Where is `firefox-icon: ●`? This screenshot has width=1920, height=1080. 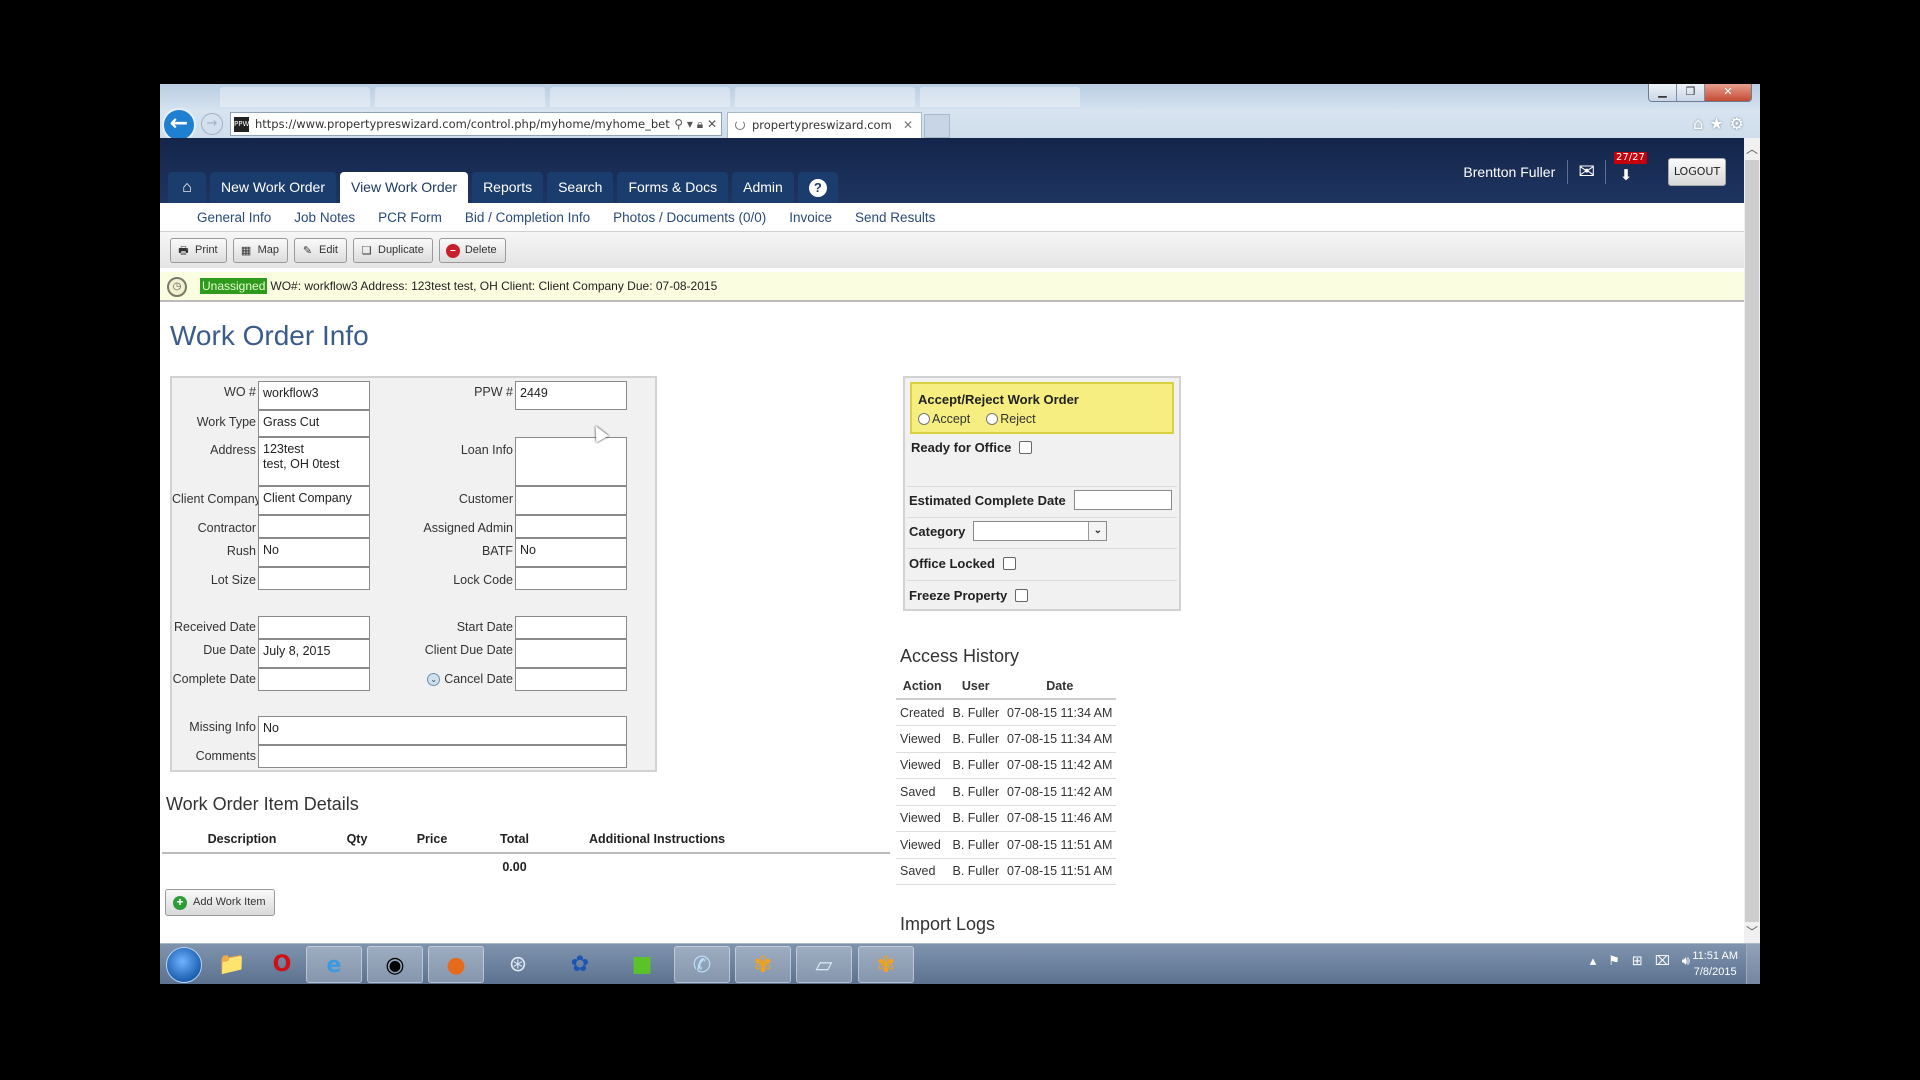
firefox-icon: ● is located at coordinates (456, 964).